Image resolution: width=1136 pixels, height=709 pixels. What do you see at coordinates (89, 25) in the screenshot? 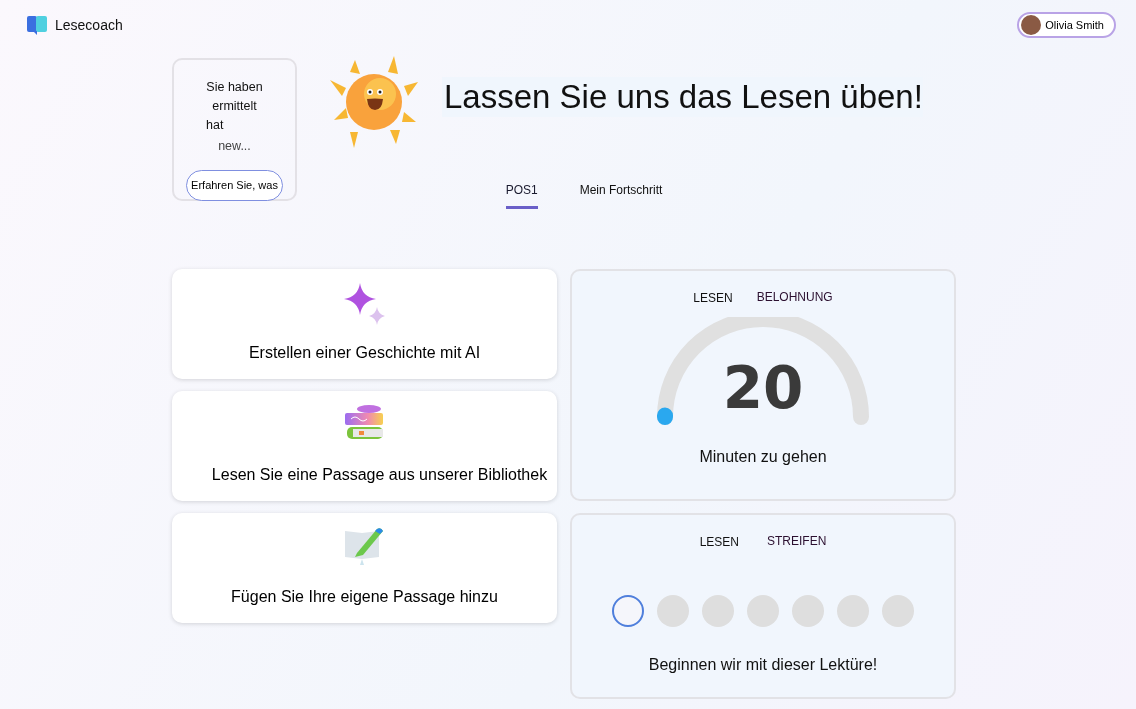
I see `app-name: Lesecoach` at bounding box center [89, 25].